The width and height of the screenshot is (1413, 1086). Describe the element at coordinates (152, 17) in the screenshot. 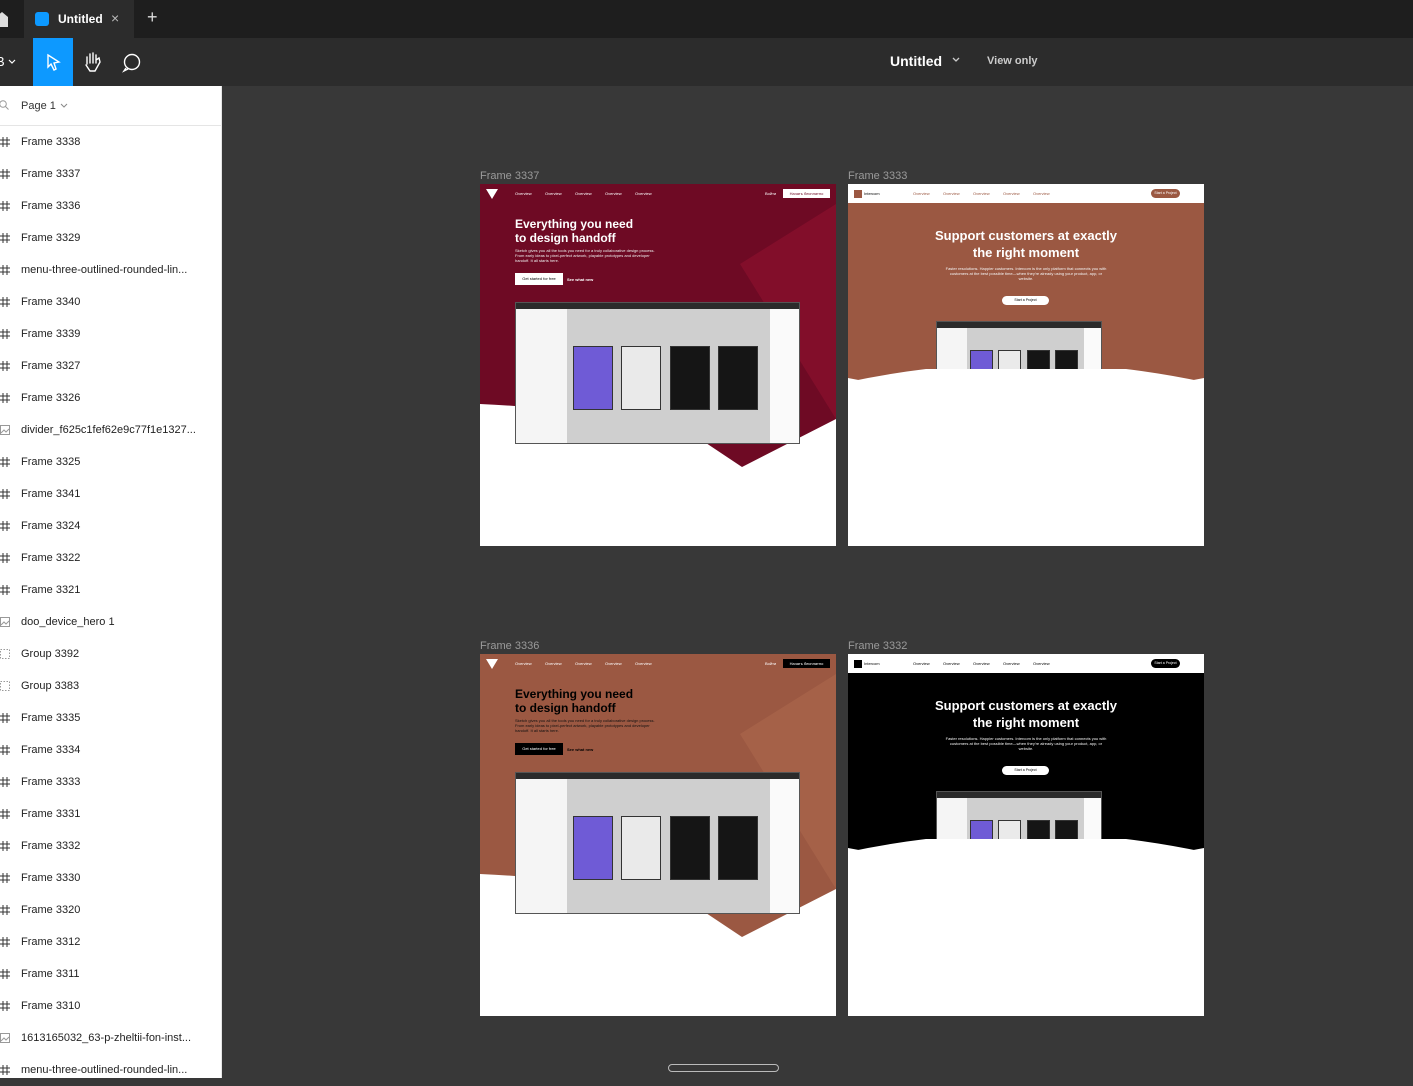

I see `add-tab-icon: +` at that location.